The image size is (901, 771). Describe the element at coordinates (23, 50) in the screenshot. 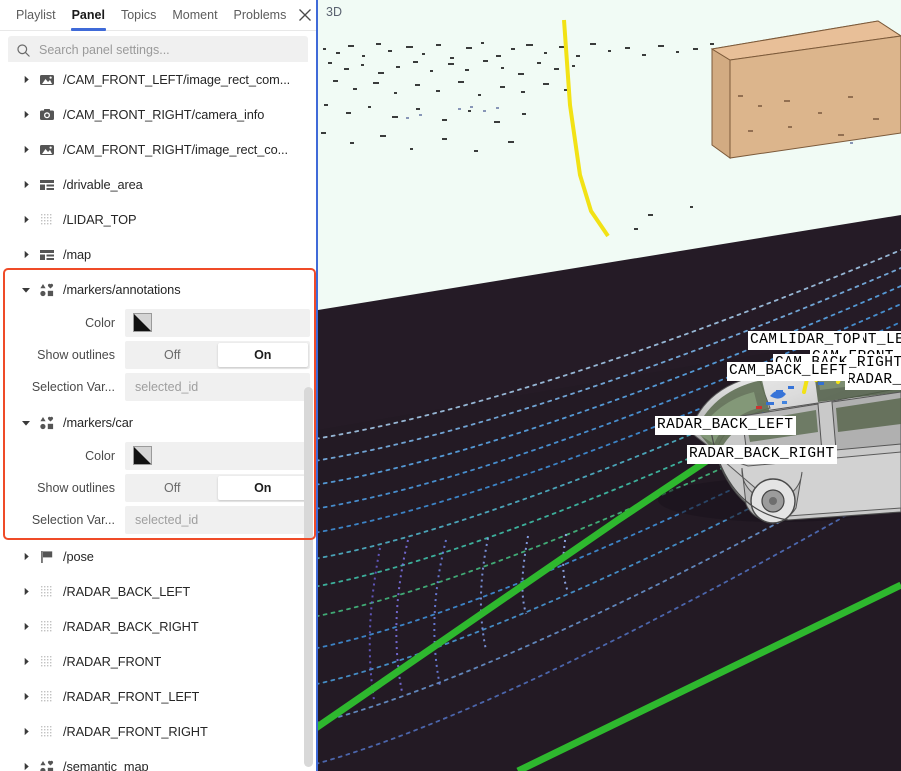

I see `search-icon` at that location.